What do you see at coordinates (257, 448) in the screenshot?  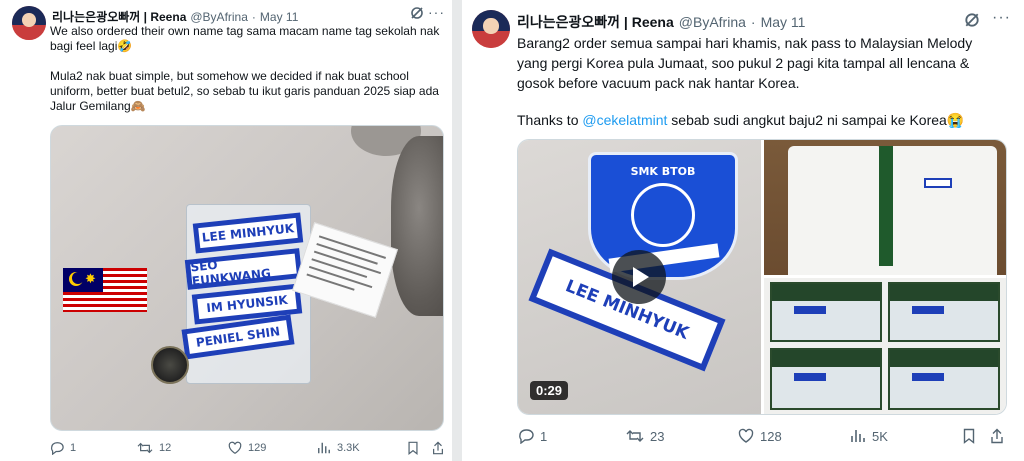 I see `like-count: 129` at bounding box center [257, 448].